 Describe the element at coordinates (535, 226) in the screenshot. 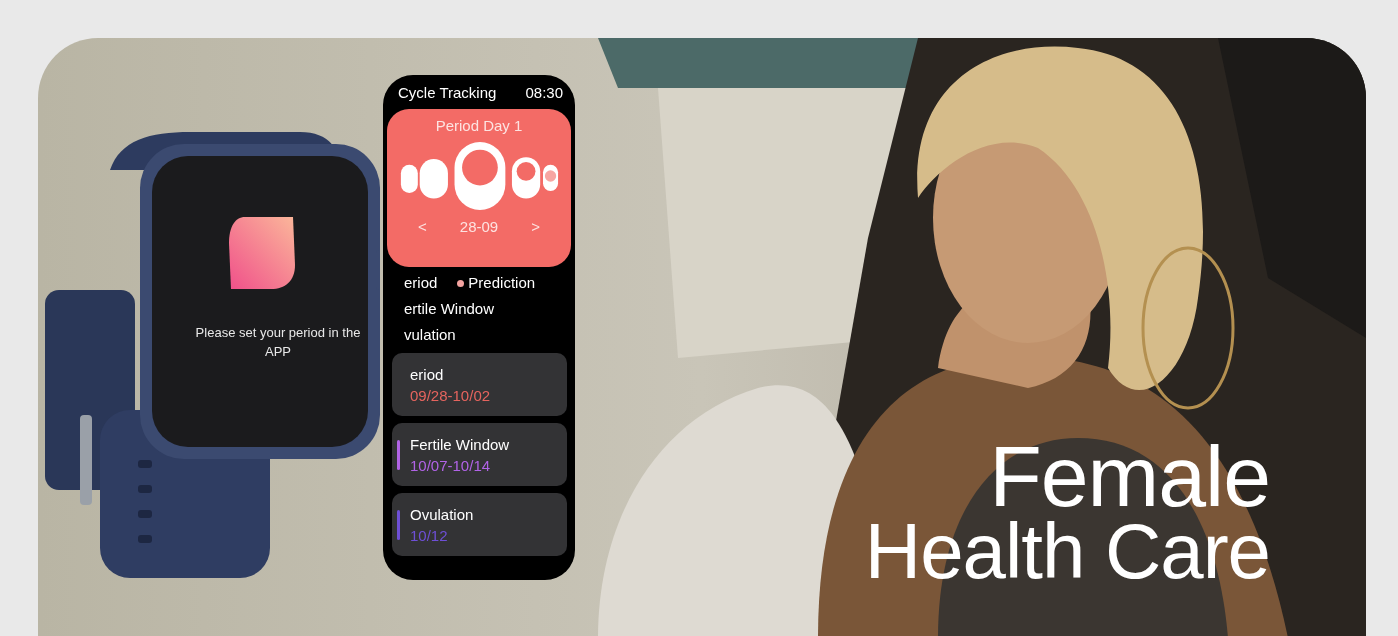

I see `next-button: >` at that location.